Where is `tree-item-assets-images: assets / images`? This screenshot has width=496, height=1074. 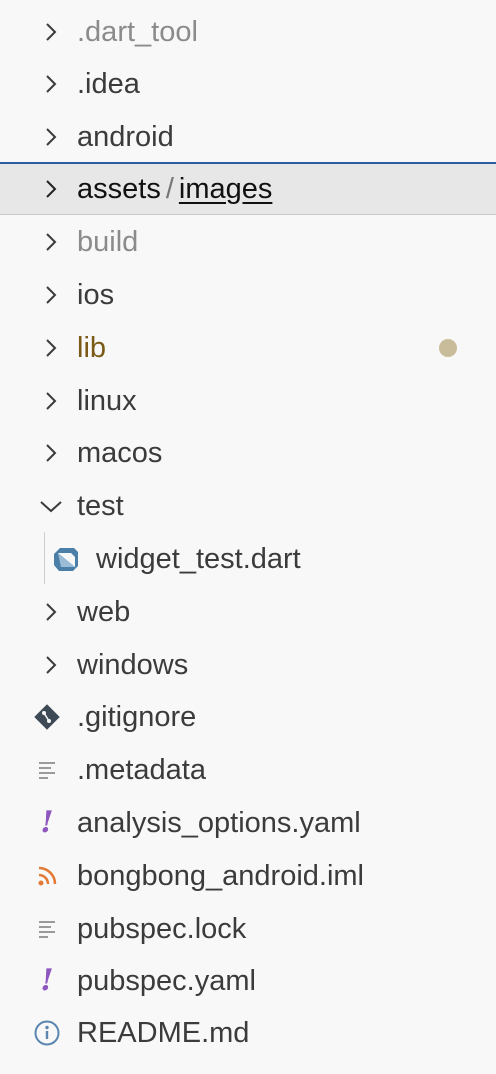 tree-item-assets-images: assets / images is located at coordinates (248, 188).